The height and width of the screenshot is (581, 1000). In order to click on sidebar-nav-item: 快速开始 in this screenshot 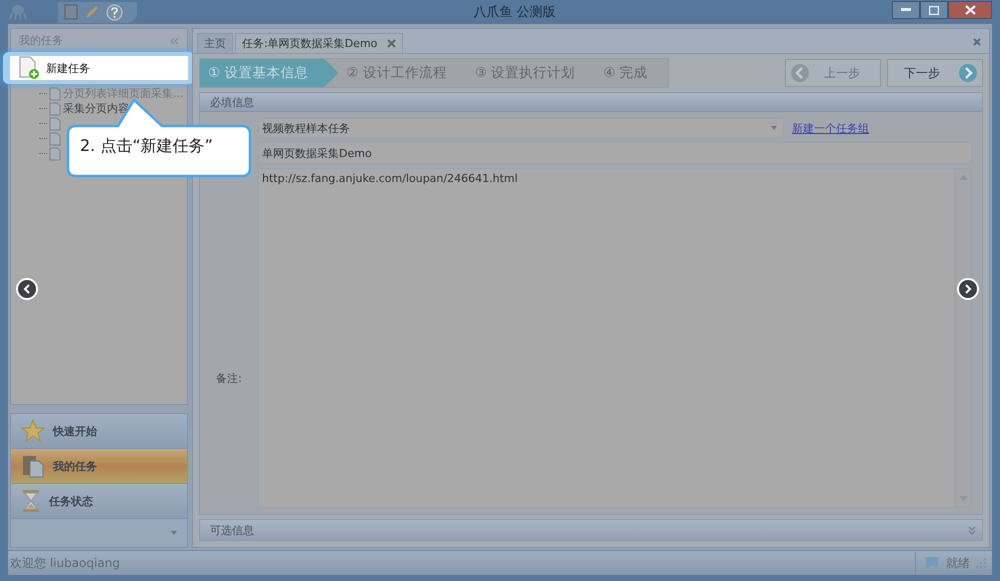, I will do `click(99, 431)`.